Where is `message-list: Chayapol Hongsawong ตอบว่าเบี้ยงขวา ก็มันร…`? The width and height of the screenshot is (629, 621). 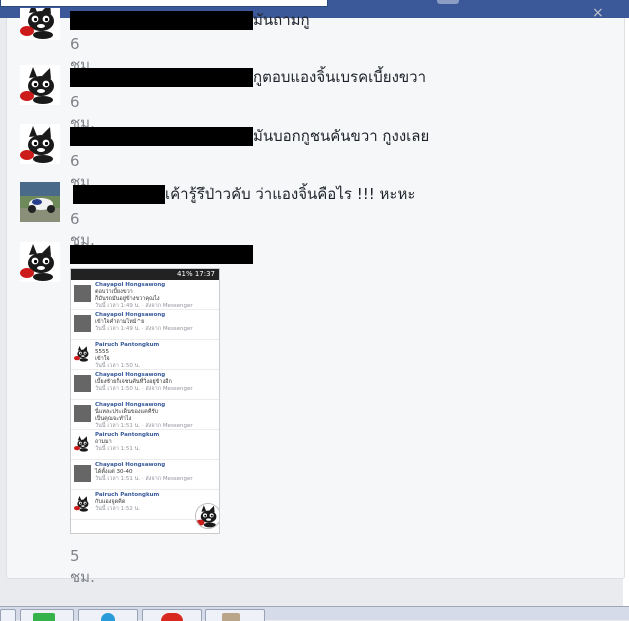 message-list: Chayapol Hongsawong ตอบว่าเบี้ยงขวา ก็มันร… is located at coordinates (145, 400).